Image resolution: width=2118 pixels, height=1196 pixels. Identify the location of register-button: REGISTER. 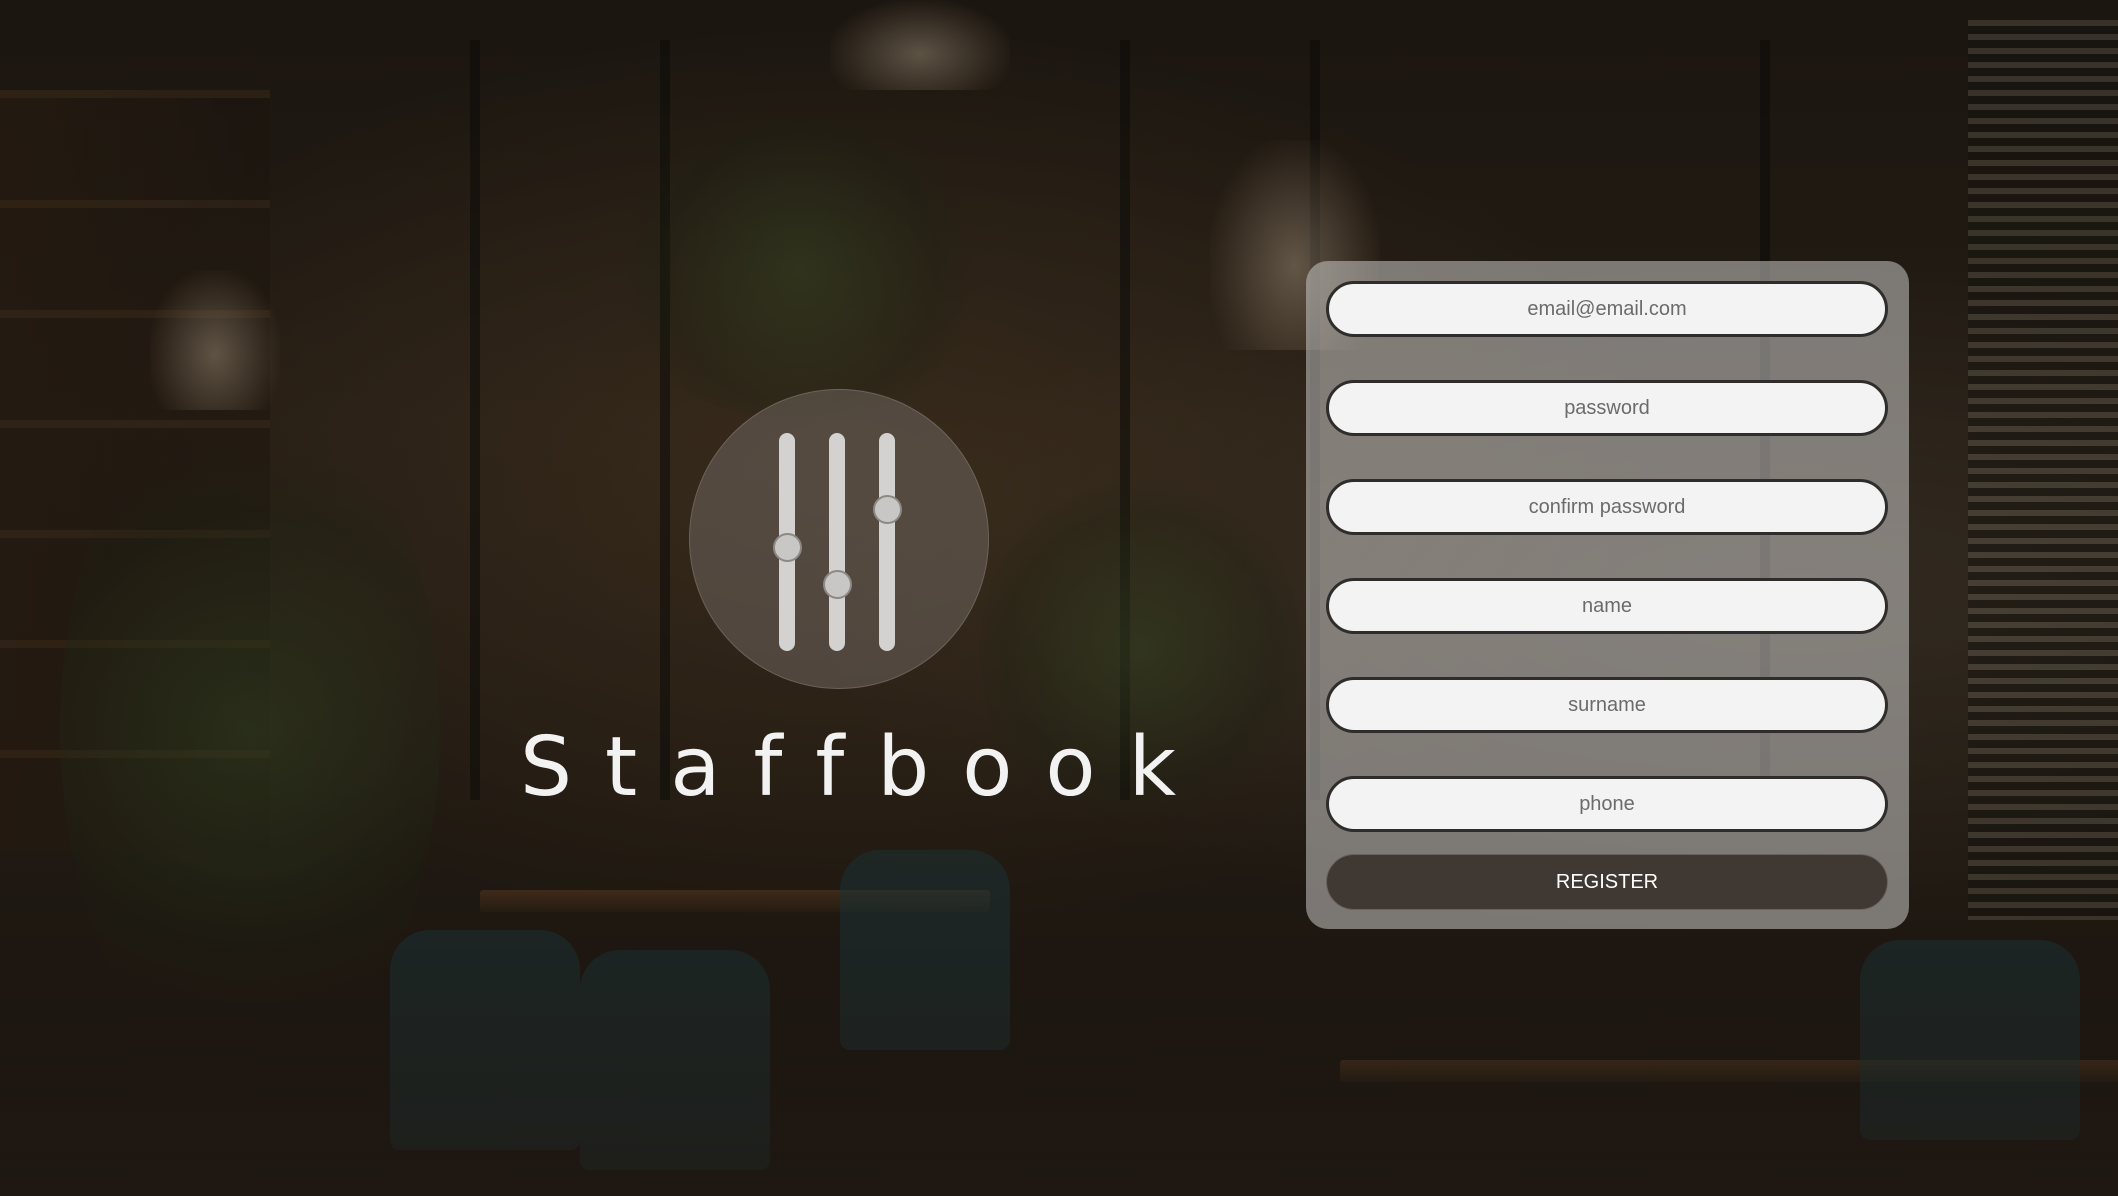
(1607, 882).